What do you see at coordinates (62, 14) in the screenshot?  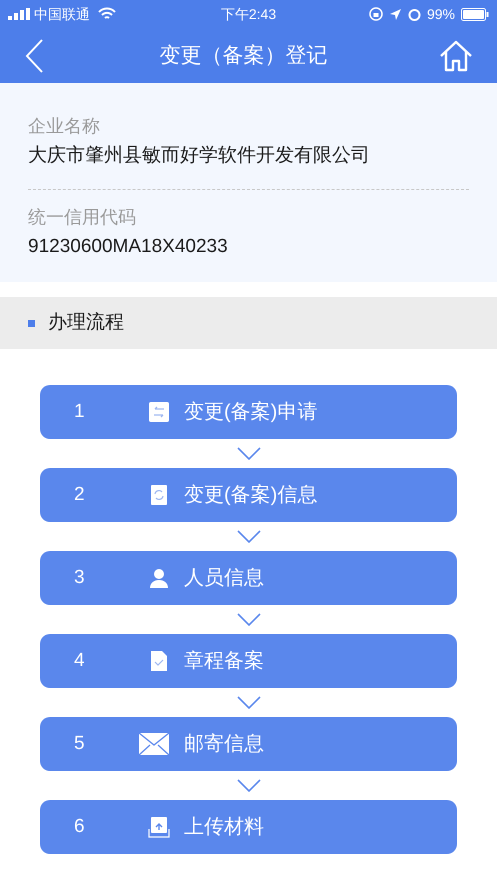 I see `carrier-name: 中国联通` at bounding box center [62, 14].